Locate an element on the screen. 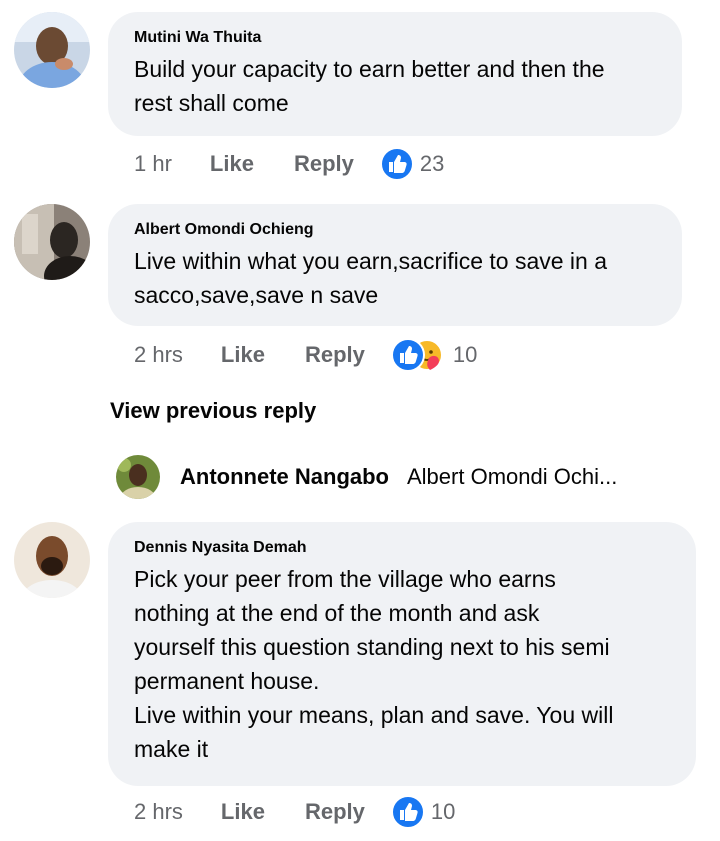 The image size is (720, 841). comment-actions: 1 hr Like Reply 23 is located at coordinates (289, 164).